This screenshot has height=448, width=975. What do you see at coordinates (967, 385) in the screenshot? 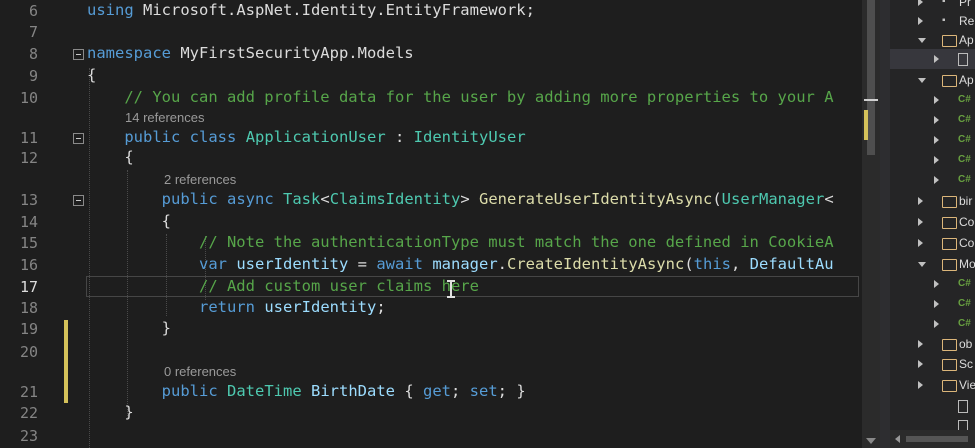
I see `tree-item-label: Vie` at bounding box center [967, 385].